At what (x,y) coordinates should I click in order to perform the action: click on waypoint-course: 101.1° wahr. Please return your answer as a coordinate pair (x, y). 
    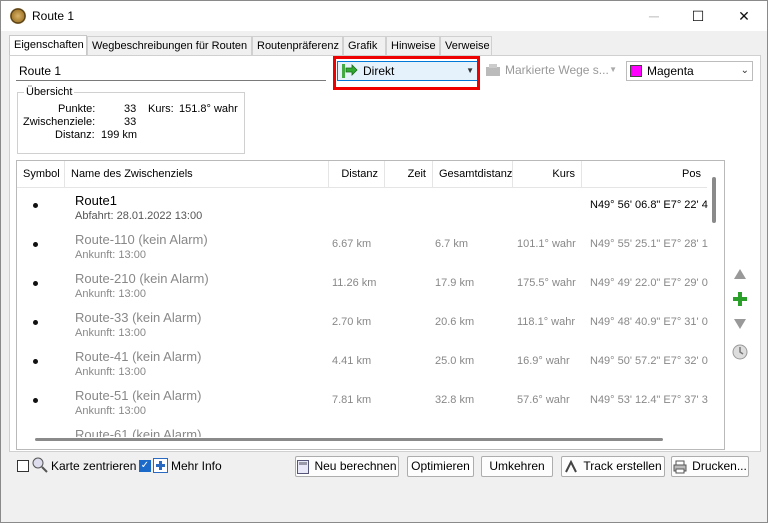
    Looking at the image, I should click on (546, 244).